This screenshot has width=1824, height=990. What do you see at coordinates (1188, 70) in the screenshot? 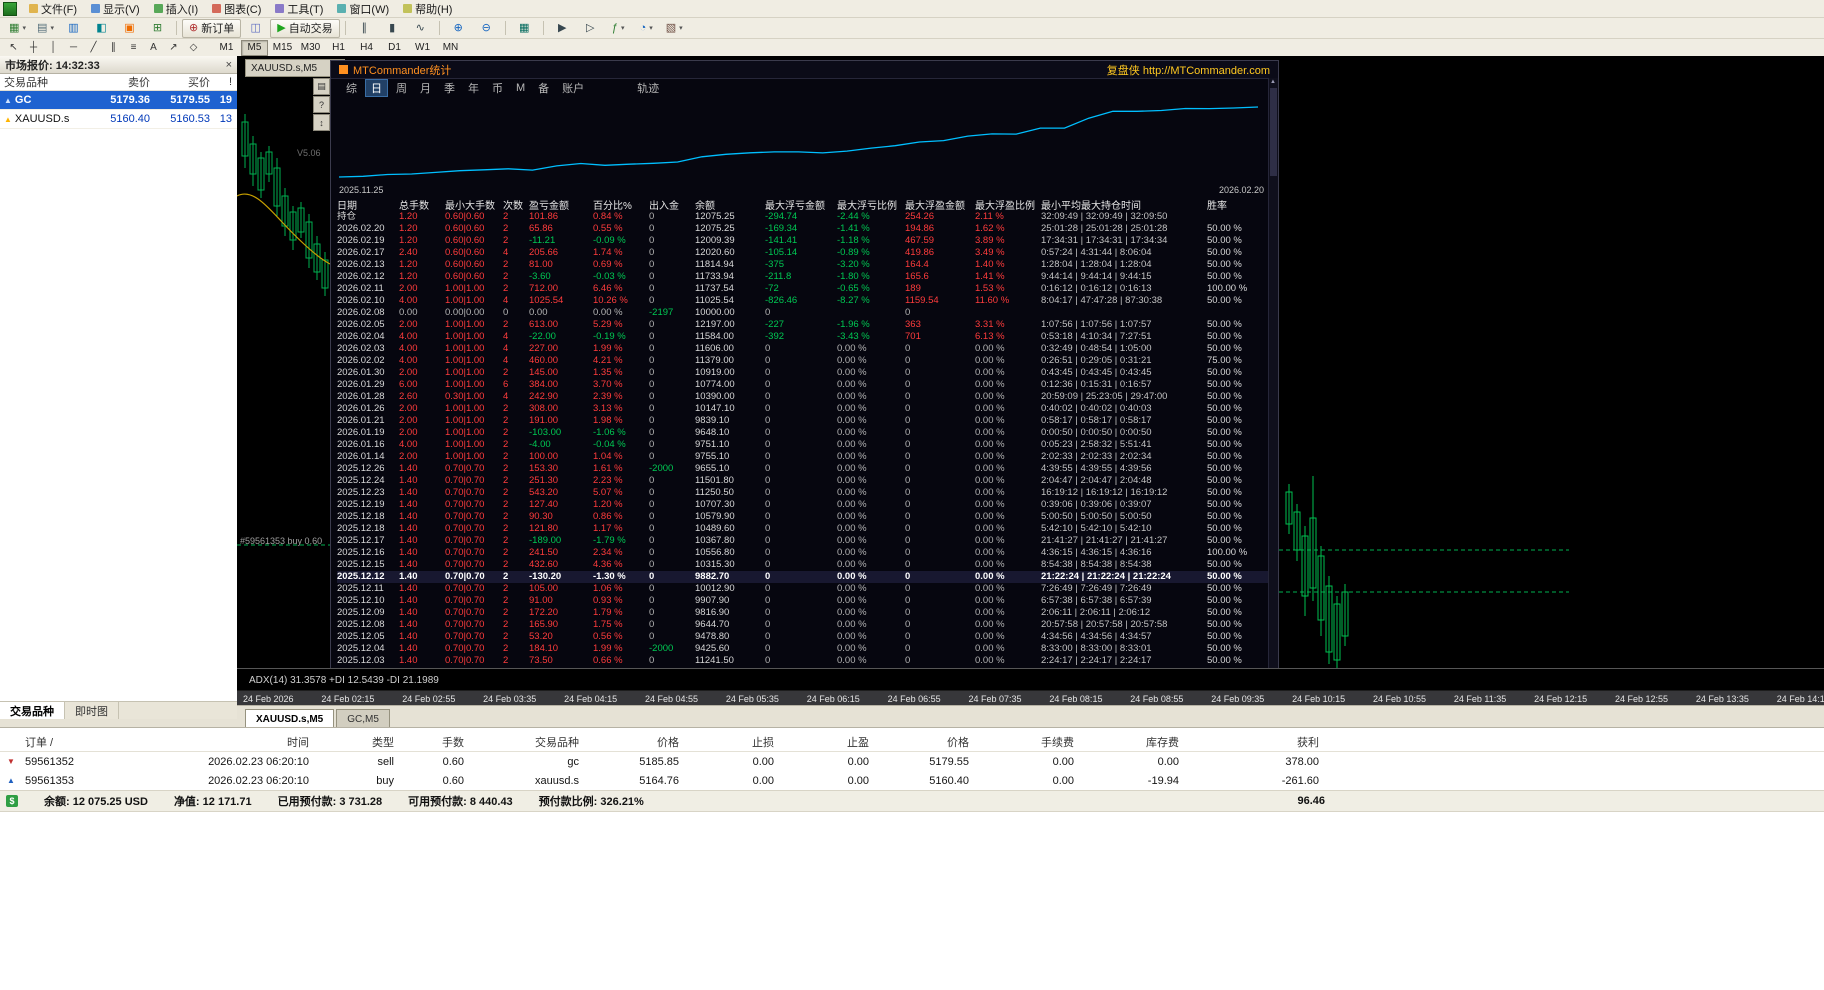
I see `stats-site-link: 复盘侠 http://MTCommander.com` at bounding box center [1188, 70].